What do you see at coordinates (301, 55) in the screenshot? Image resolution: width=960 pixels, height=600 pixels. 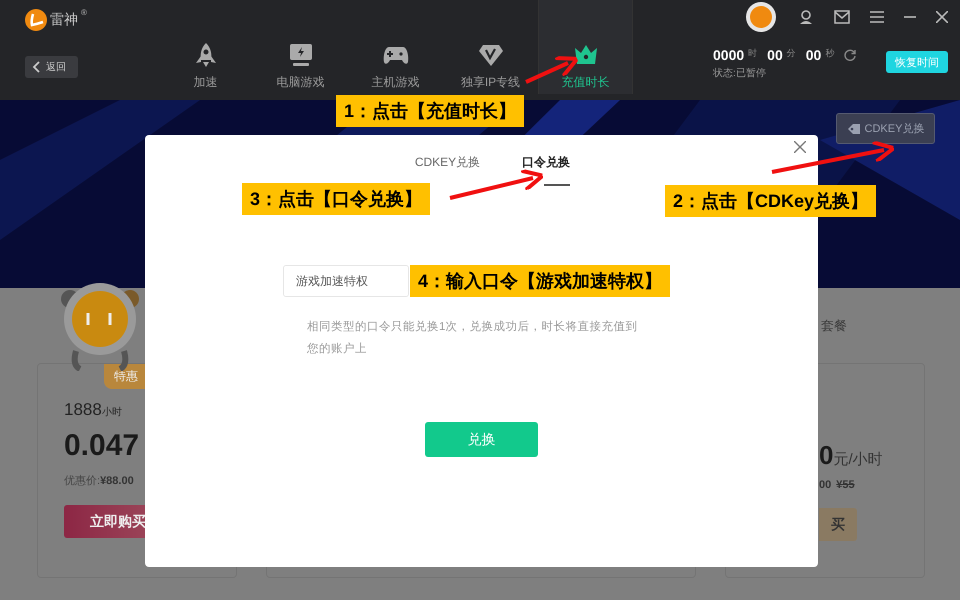 I see `monitor-icon` at bounding box center [301, 55].